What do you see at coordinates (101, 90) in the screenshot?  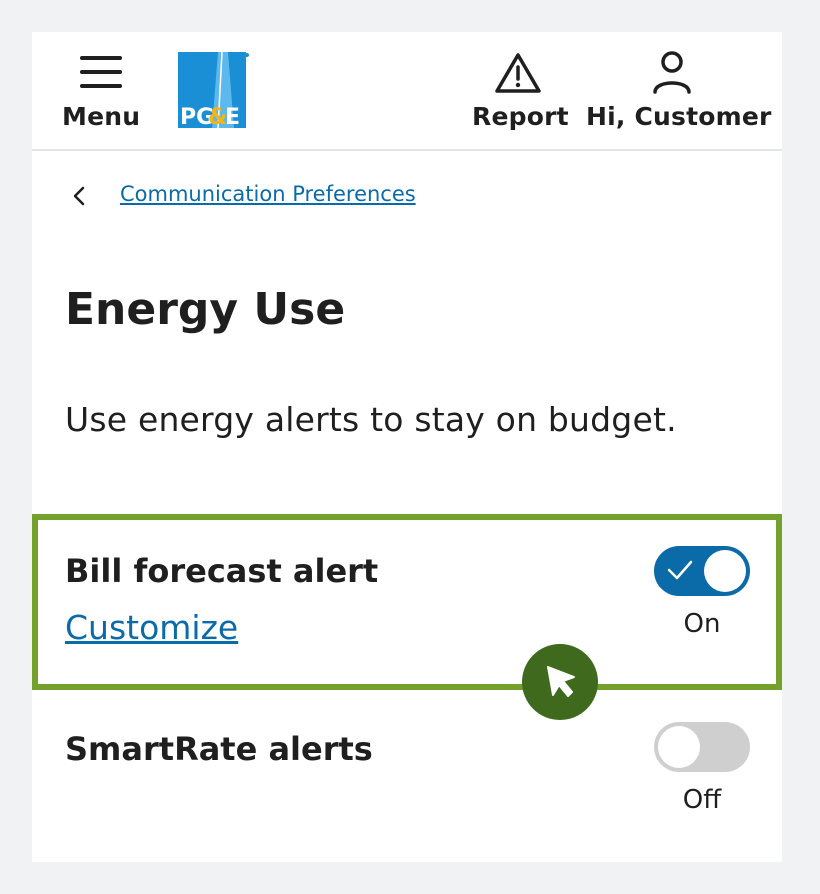 I see `menu-button: Menu` at bounding box center [101, 90].